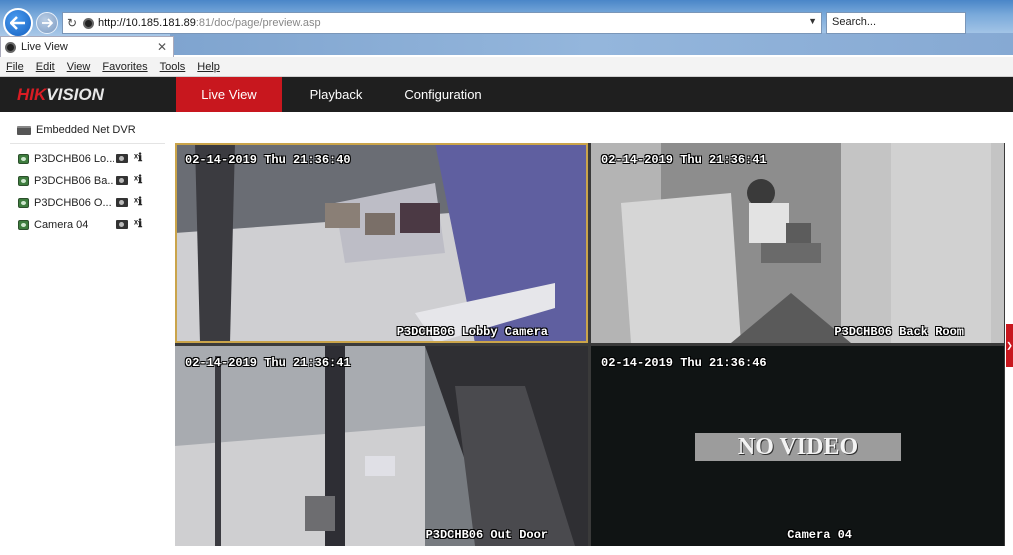 The image size is (1013, 555). I want to click on menu-file-label: File, so click(15, 66).